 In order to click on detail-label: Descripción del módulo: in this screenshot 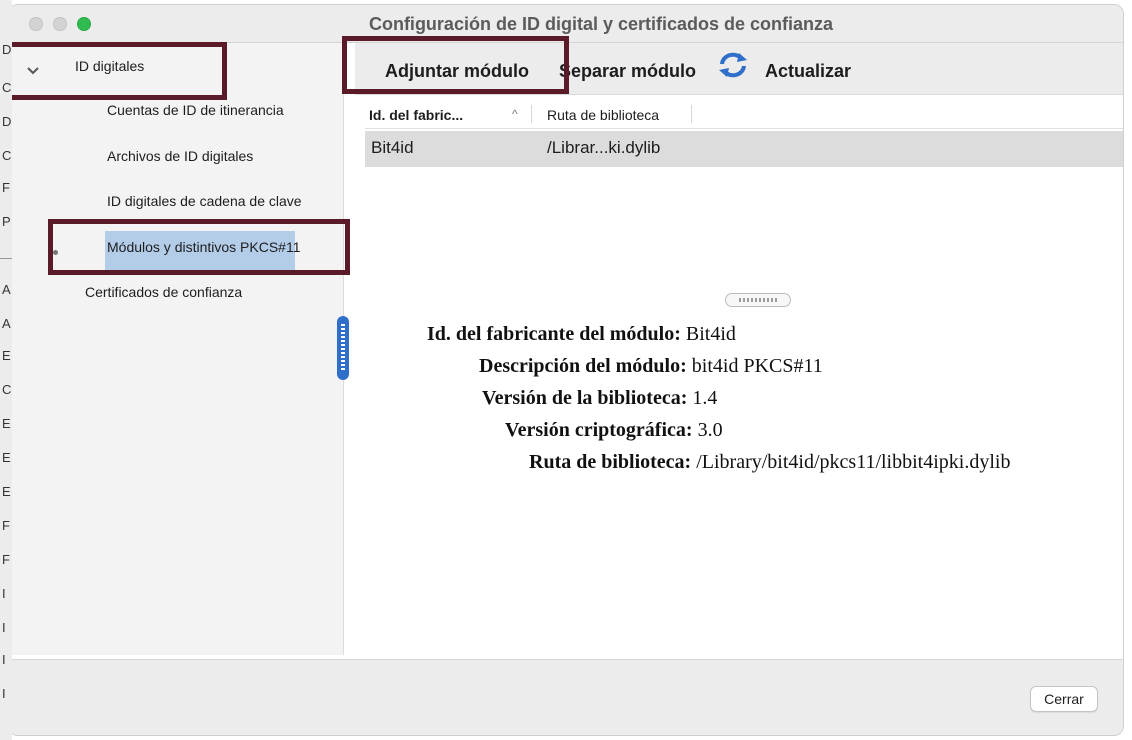, I will do `click(583, 366)`.